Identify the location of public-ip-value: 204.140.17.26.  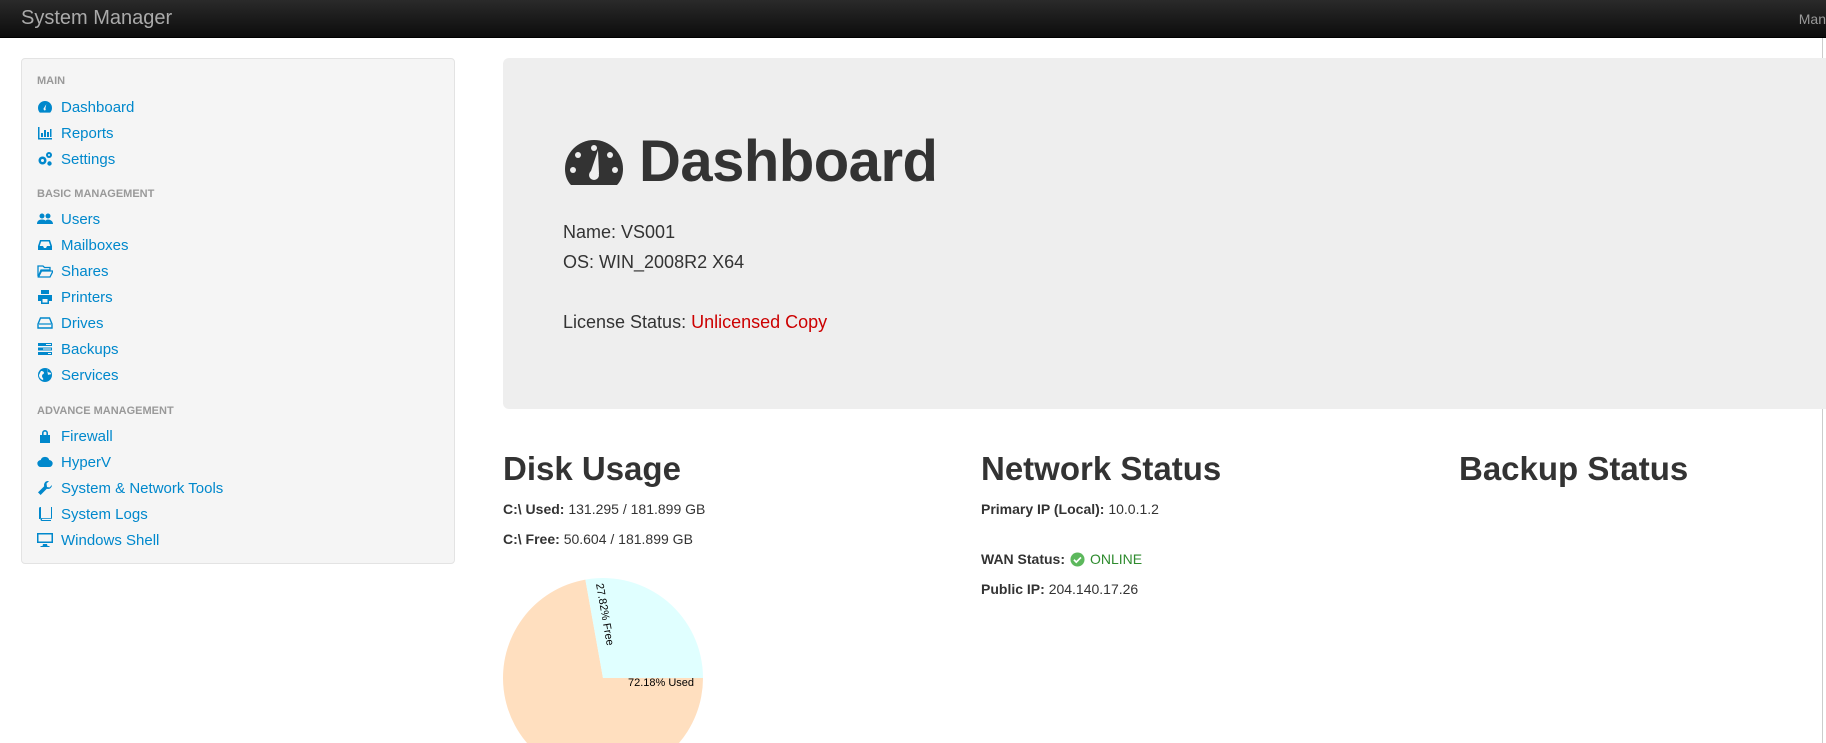
(1093, 589).